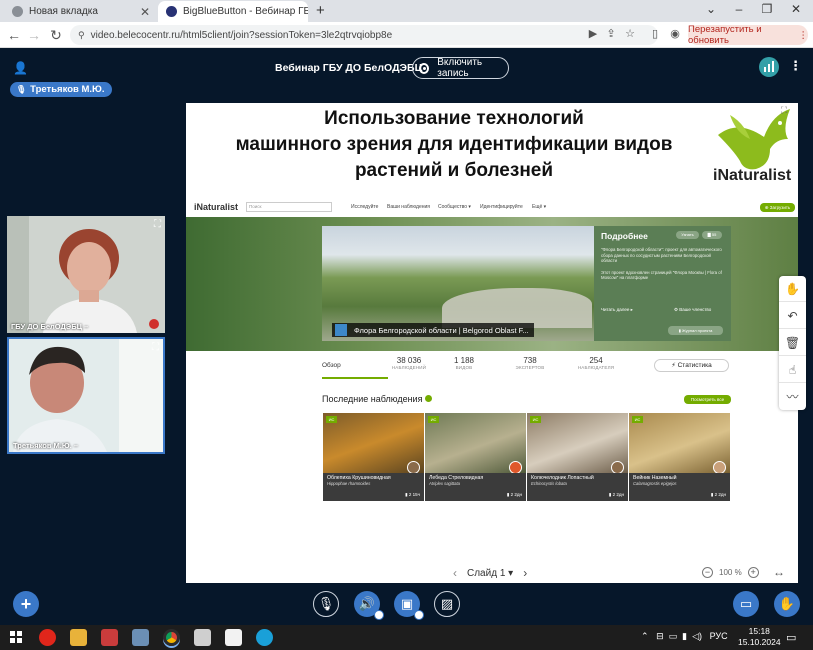  I want to click on unmute-microphone-button: 🎙, so click(326, 604).